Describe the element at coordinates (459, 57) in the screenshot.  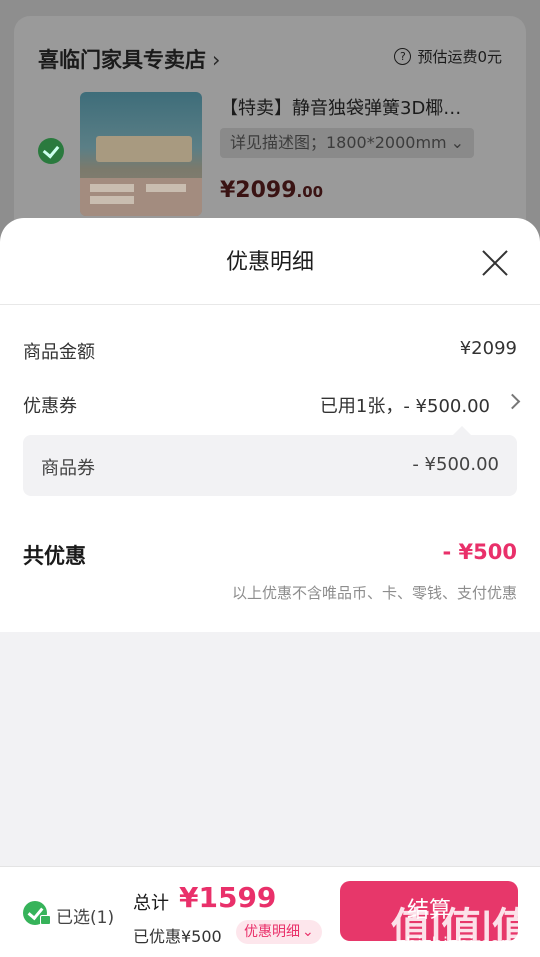
I see `shipping-text: 预估运费0元` at that location.